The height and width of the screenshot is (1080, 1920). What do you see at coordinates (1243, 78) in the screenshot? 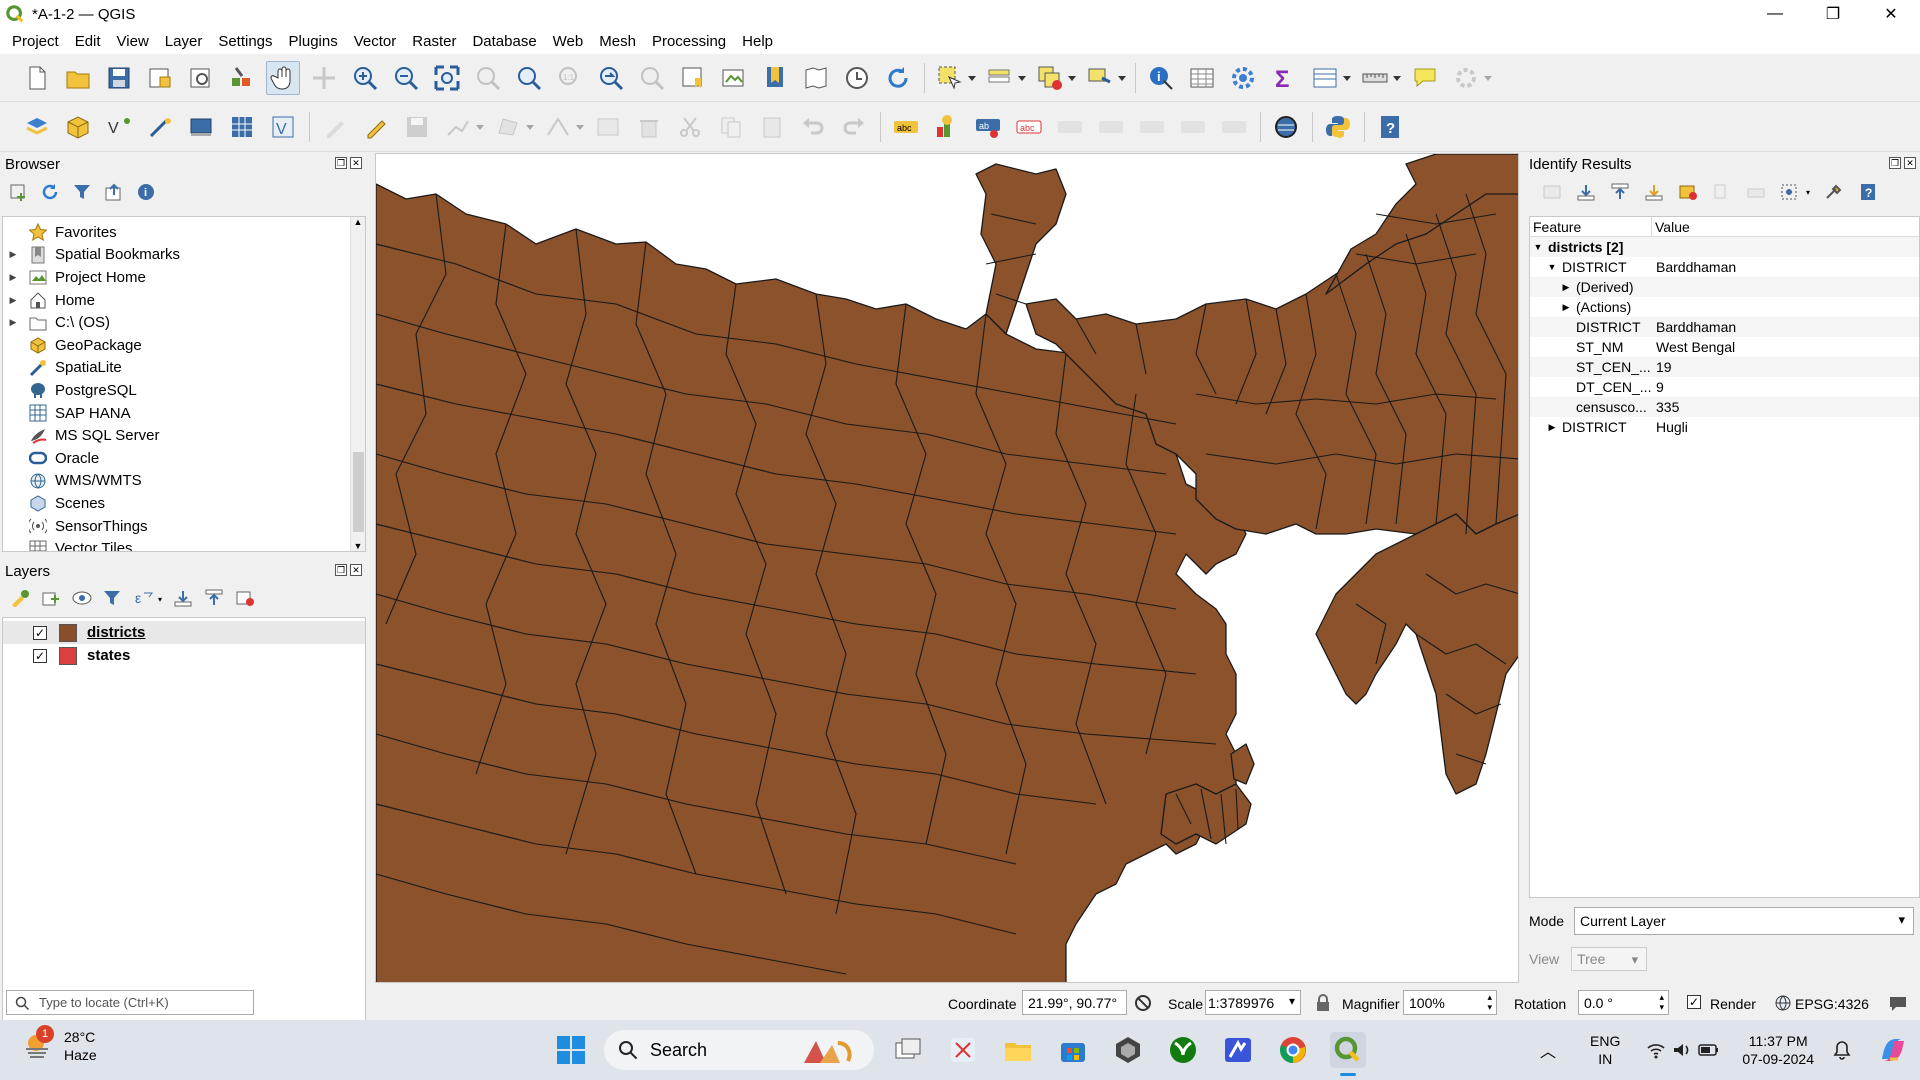
I see `processing-toolbox-icon` at bounding box center [1243, 78].